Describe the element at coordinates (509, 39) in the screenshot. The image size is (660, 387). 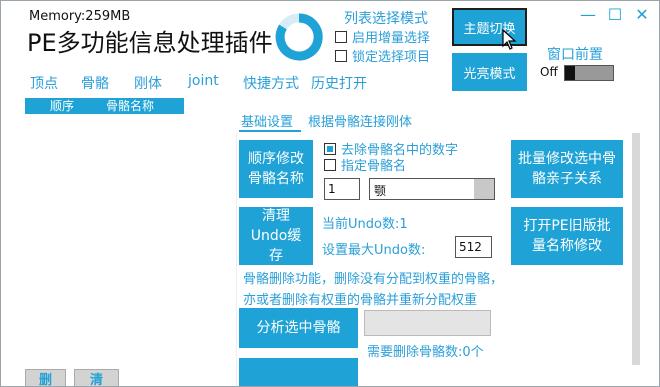
I see `mouse-cursor-icon` at that location.